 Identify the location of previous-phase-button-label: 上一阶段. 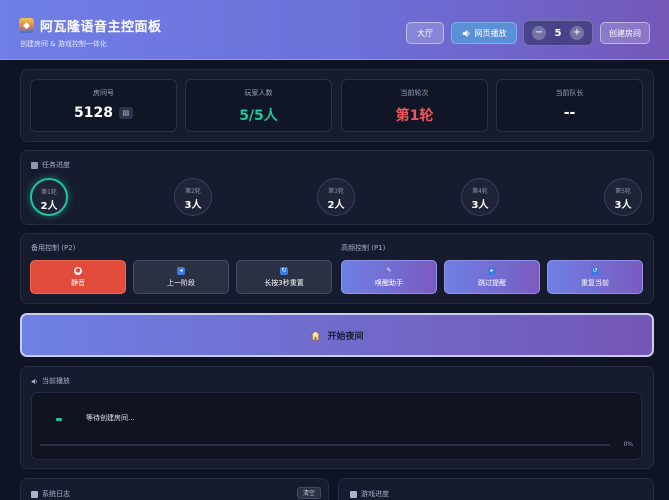
(181, 283).